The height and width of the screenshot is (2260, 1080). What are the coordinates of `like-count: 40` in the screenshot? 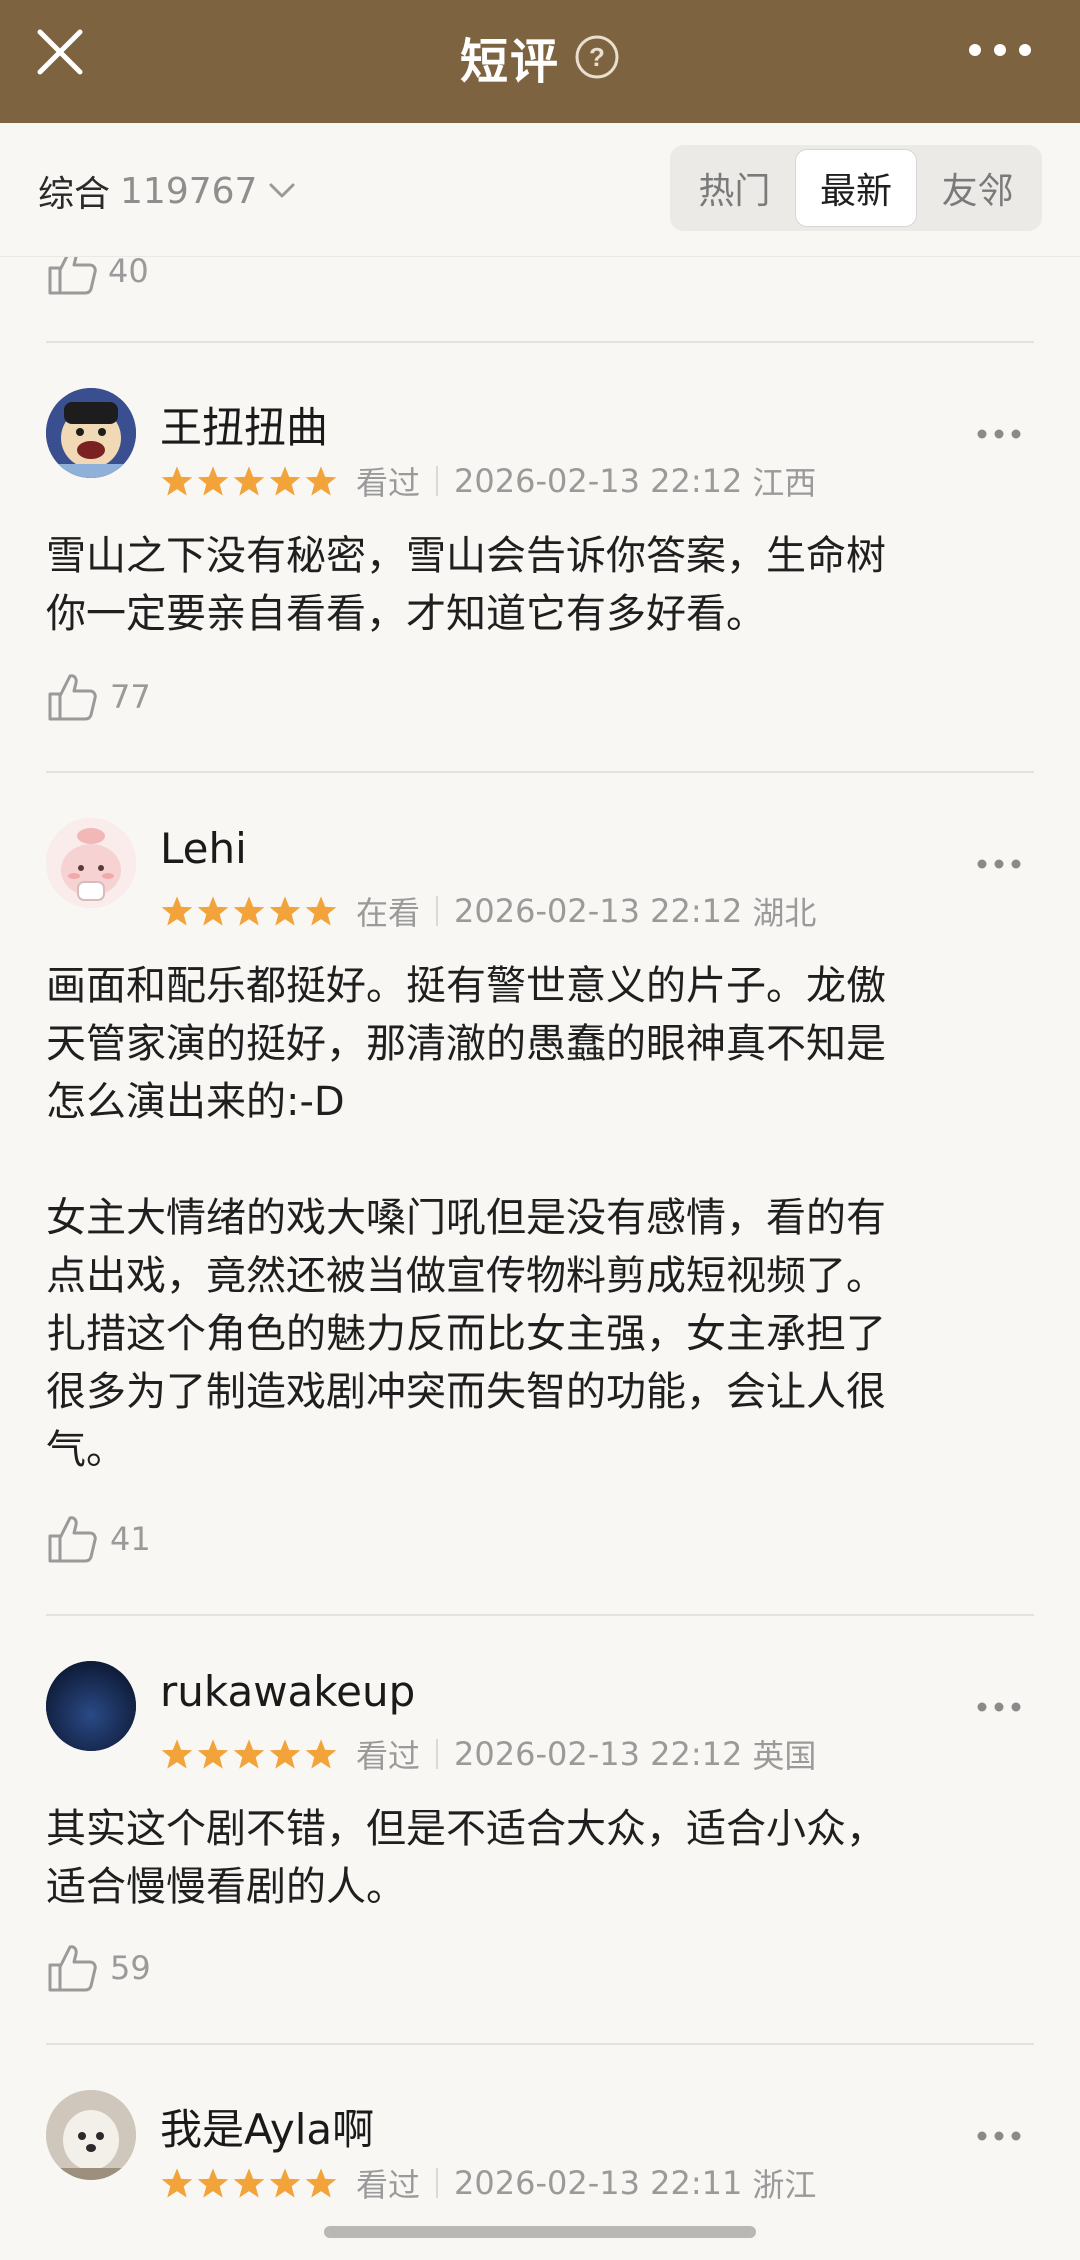 It's located at (128, 271).